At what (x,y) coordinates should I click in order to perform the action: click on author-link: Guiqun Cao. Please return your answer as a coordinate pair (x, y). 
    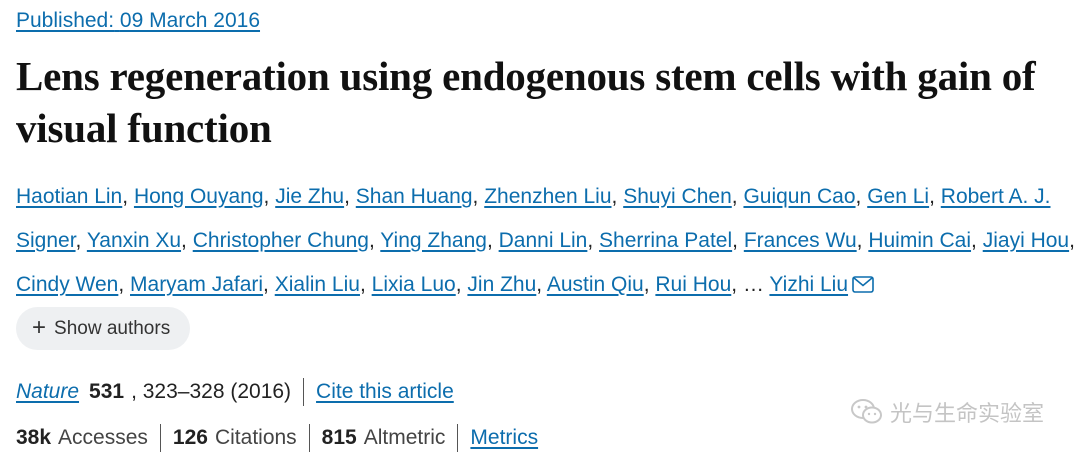
    Looking at the image, I should click on (799, 196).